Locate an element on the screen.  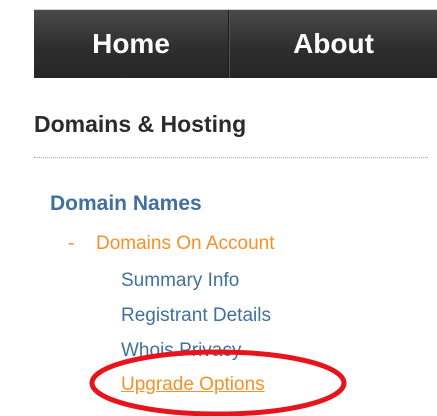
active-item-dash: - is located at coordinates (71, 243).